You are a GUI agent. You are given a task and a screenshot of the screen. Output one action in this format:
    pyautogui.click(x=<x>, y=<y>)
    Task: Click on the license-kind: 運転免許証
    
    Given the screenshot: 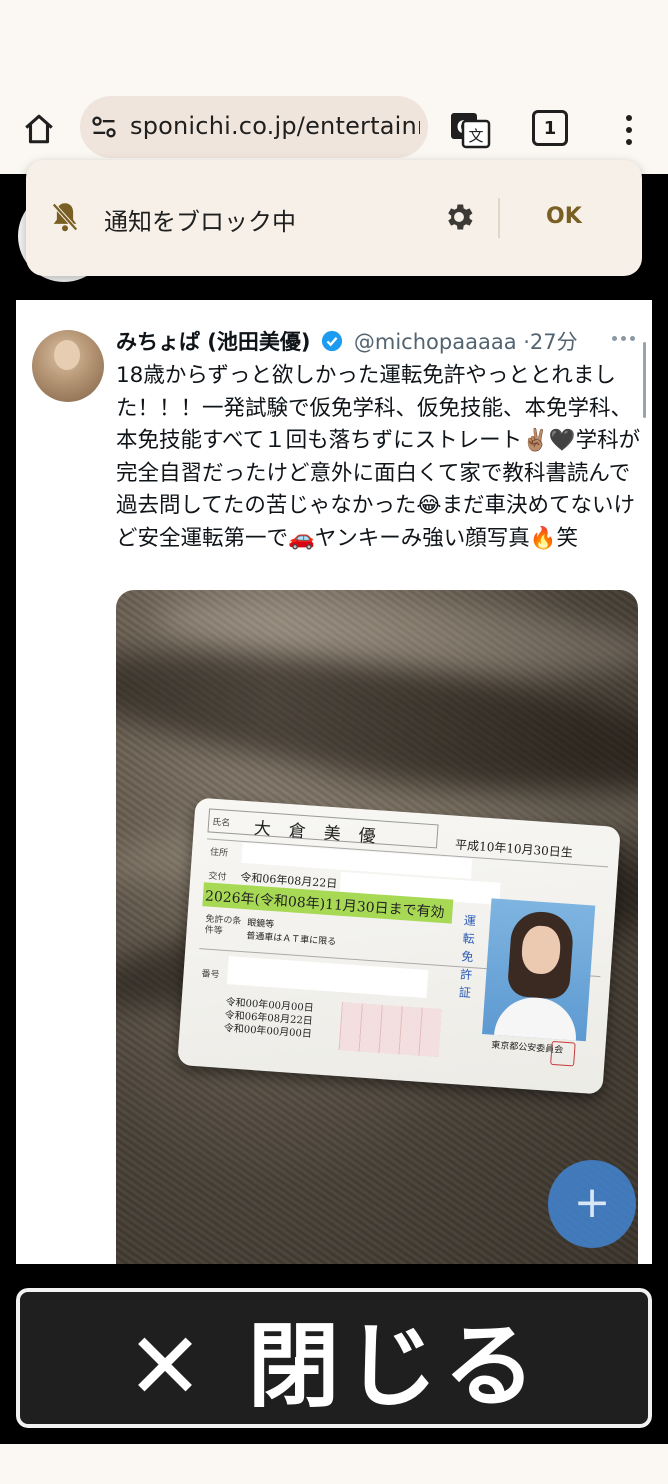 What is the action you would take?
    pyautogui.click(x=467, y=957)
    